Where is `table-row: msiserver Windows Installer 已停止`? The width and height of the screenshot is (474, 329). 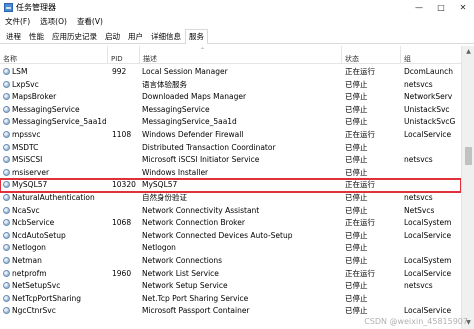 table-row: msiserver Windows Installer 已停止 is located at coordinates (230, 173).